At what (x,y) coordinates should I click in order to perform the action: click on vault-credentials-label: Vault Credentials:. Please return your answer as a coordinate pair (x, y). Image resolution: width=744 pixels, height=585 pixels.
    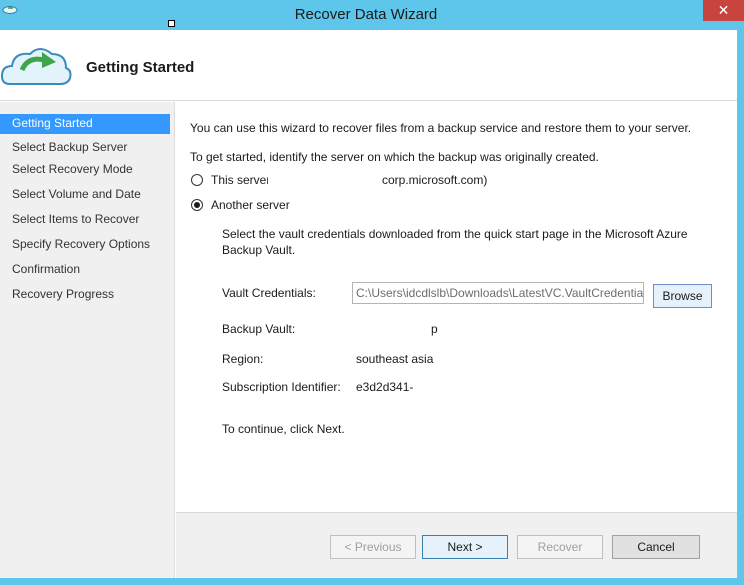
    Looking at the image, I should click on (269, 293).